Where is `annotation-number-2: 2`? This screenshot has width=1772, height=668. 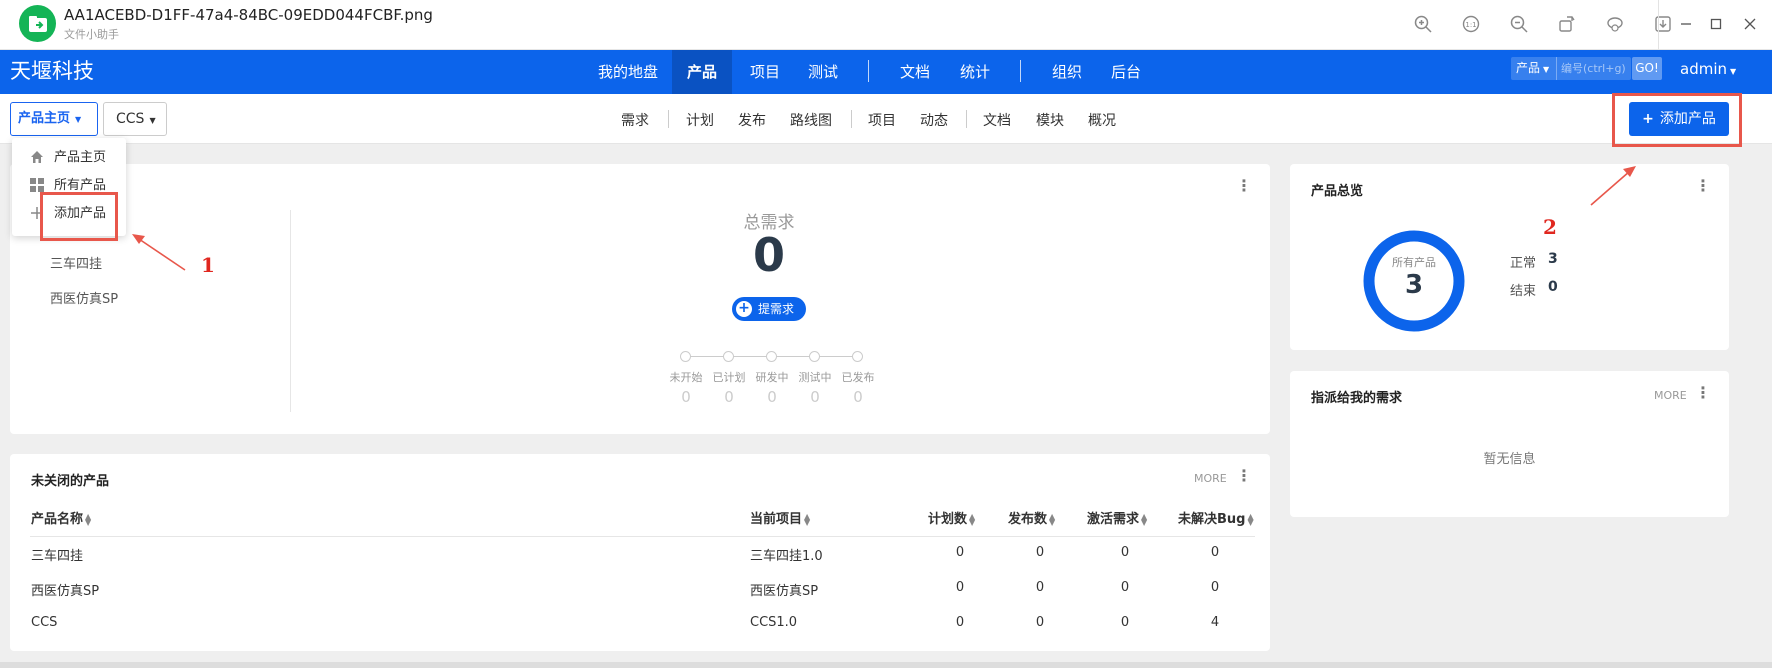
annotation-number-2: 2 is located at coordinates (1550, 227).